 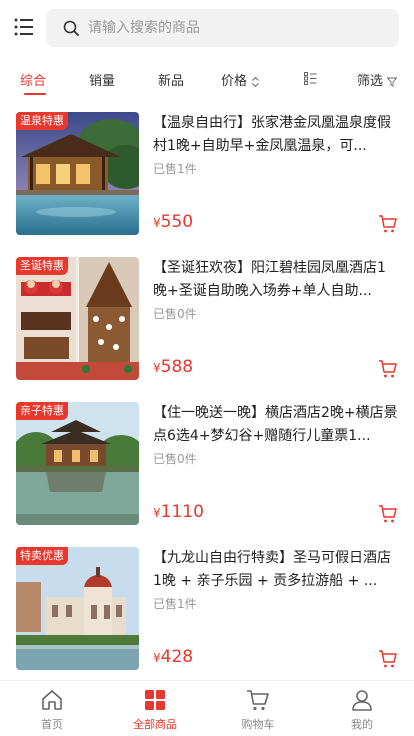 I want to click on nav-mine: 我的, so click(x=362, y=708).